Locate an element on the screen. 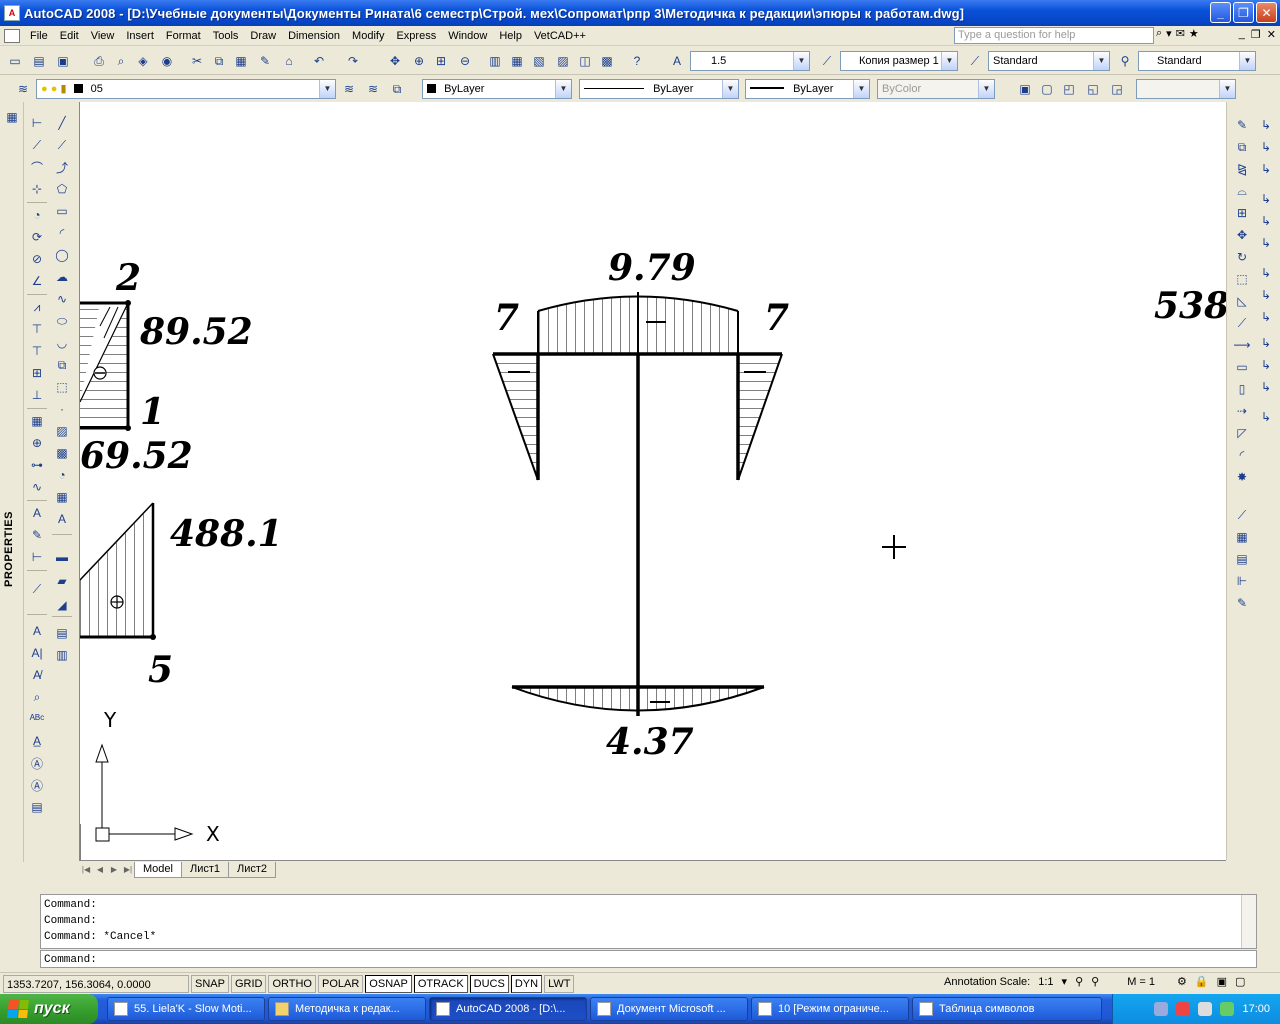  offset-icon: ⌓ is located at coordinates (1242, 191).